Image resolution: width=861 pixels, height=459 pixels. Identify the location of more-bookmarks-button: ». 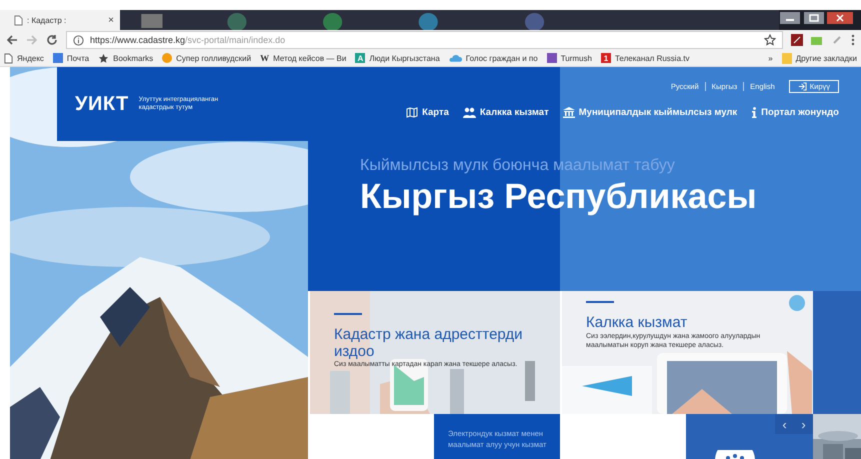
(770, 58).